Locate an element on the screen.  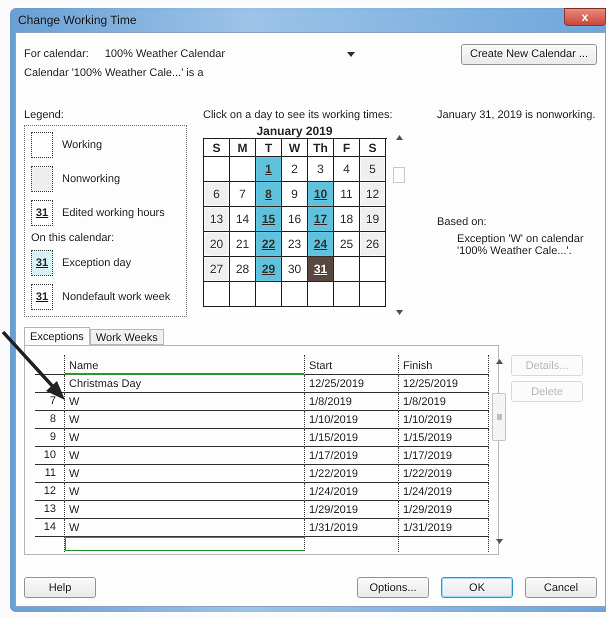
calendar-day: 21 is located at coordinates (243, 244).